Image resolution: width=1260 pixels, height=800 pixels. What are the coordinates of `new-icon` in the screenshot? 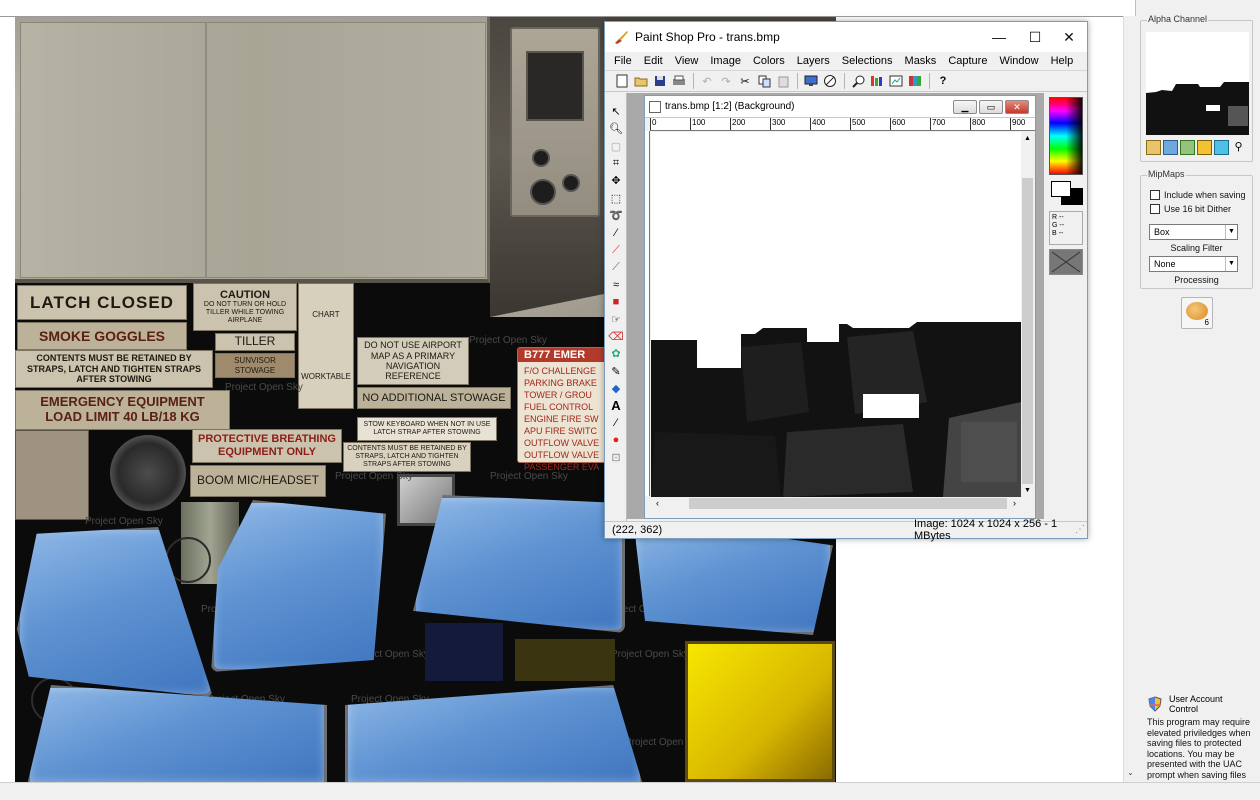 It's located at (622, 81).